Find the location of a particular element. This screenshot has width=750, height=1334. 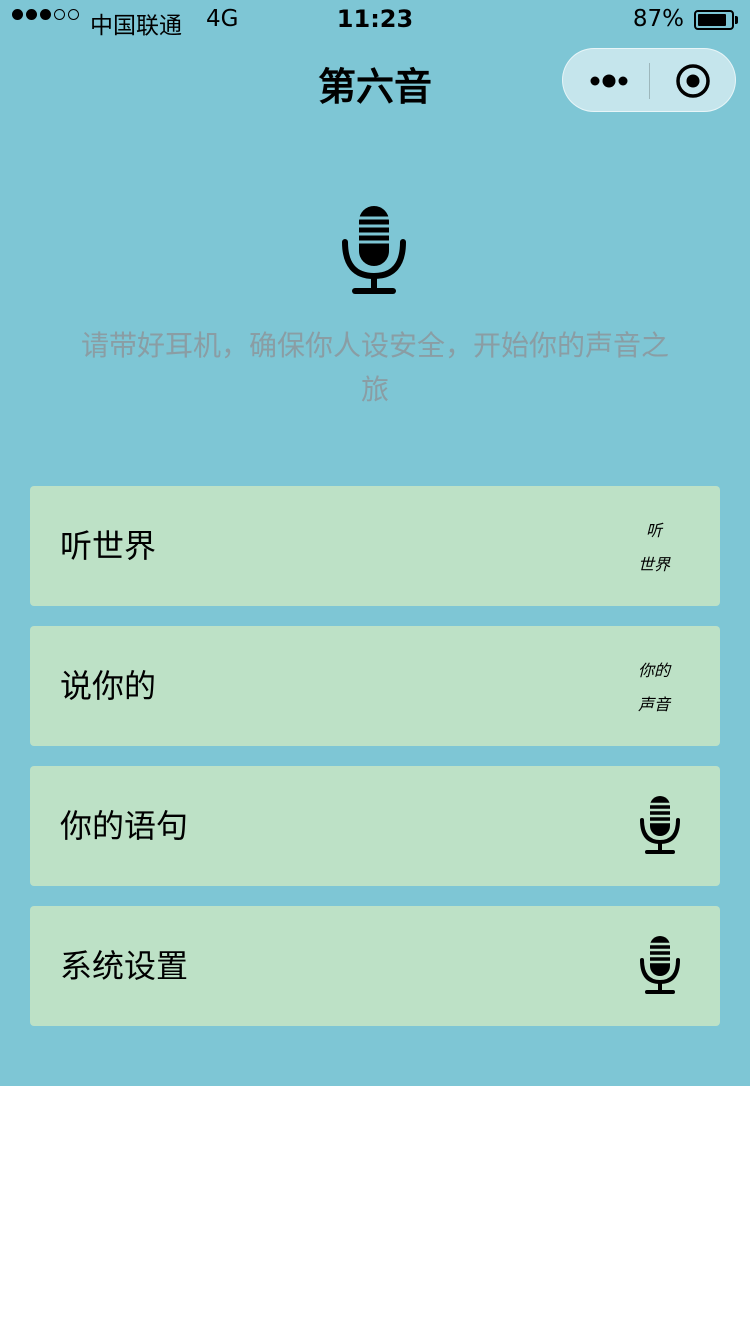

menu-item-speak-yours: 说你的 你的 声音 is located at coordinates (375, 686).